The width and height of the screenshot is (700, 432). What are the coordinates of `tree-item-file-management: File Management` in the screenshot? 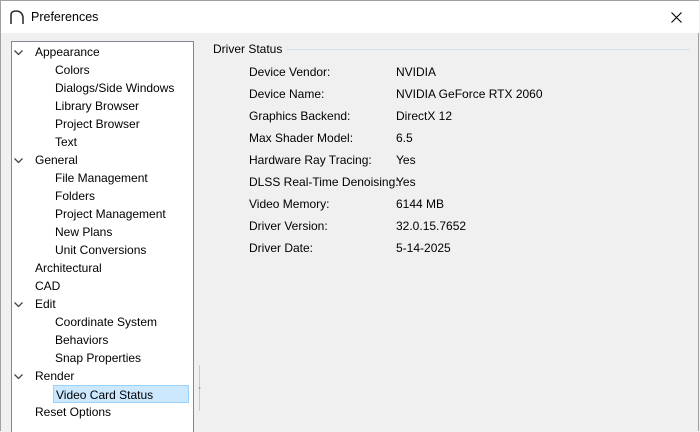 It's located at (101, 178).